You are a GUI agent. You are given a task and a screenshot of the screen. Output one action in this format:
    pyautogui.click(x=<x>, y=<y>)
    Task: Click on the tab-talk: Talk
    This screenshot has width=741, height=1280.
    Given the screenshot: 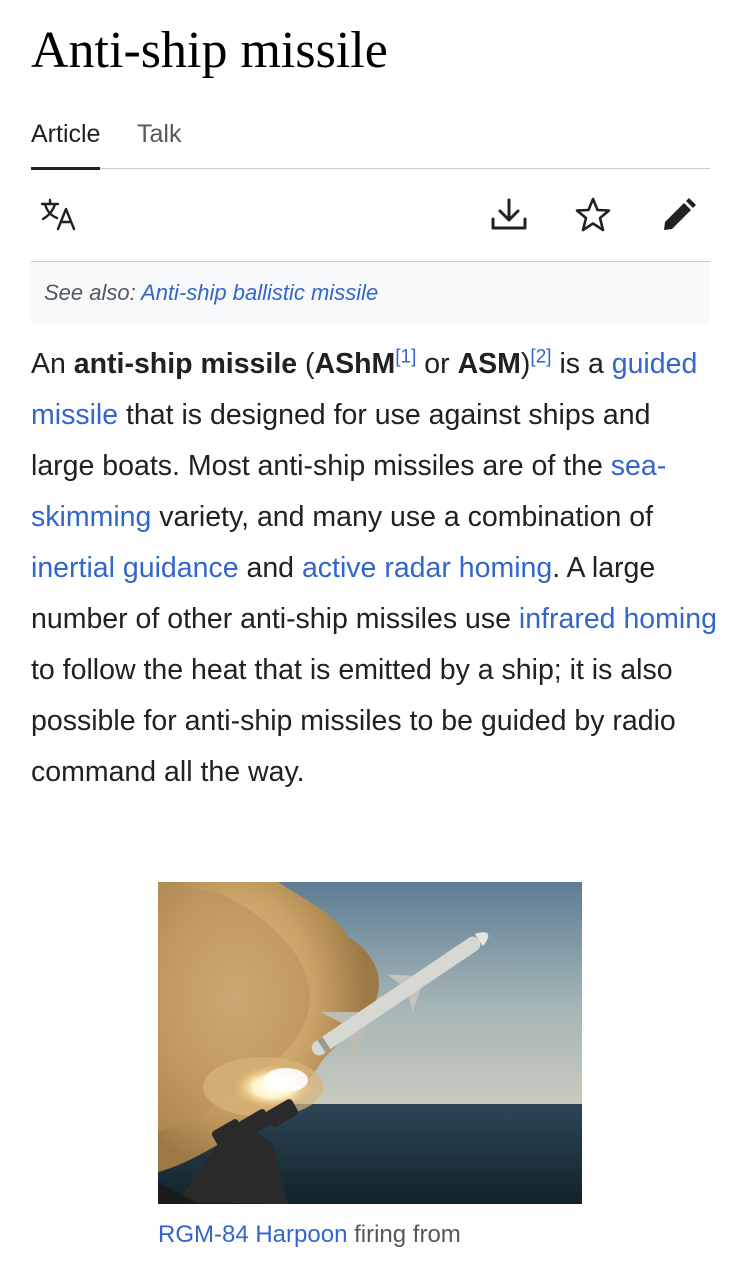 What is the action you would take?
    pyautogui.click(x=159, y=134)
    